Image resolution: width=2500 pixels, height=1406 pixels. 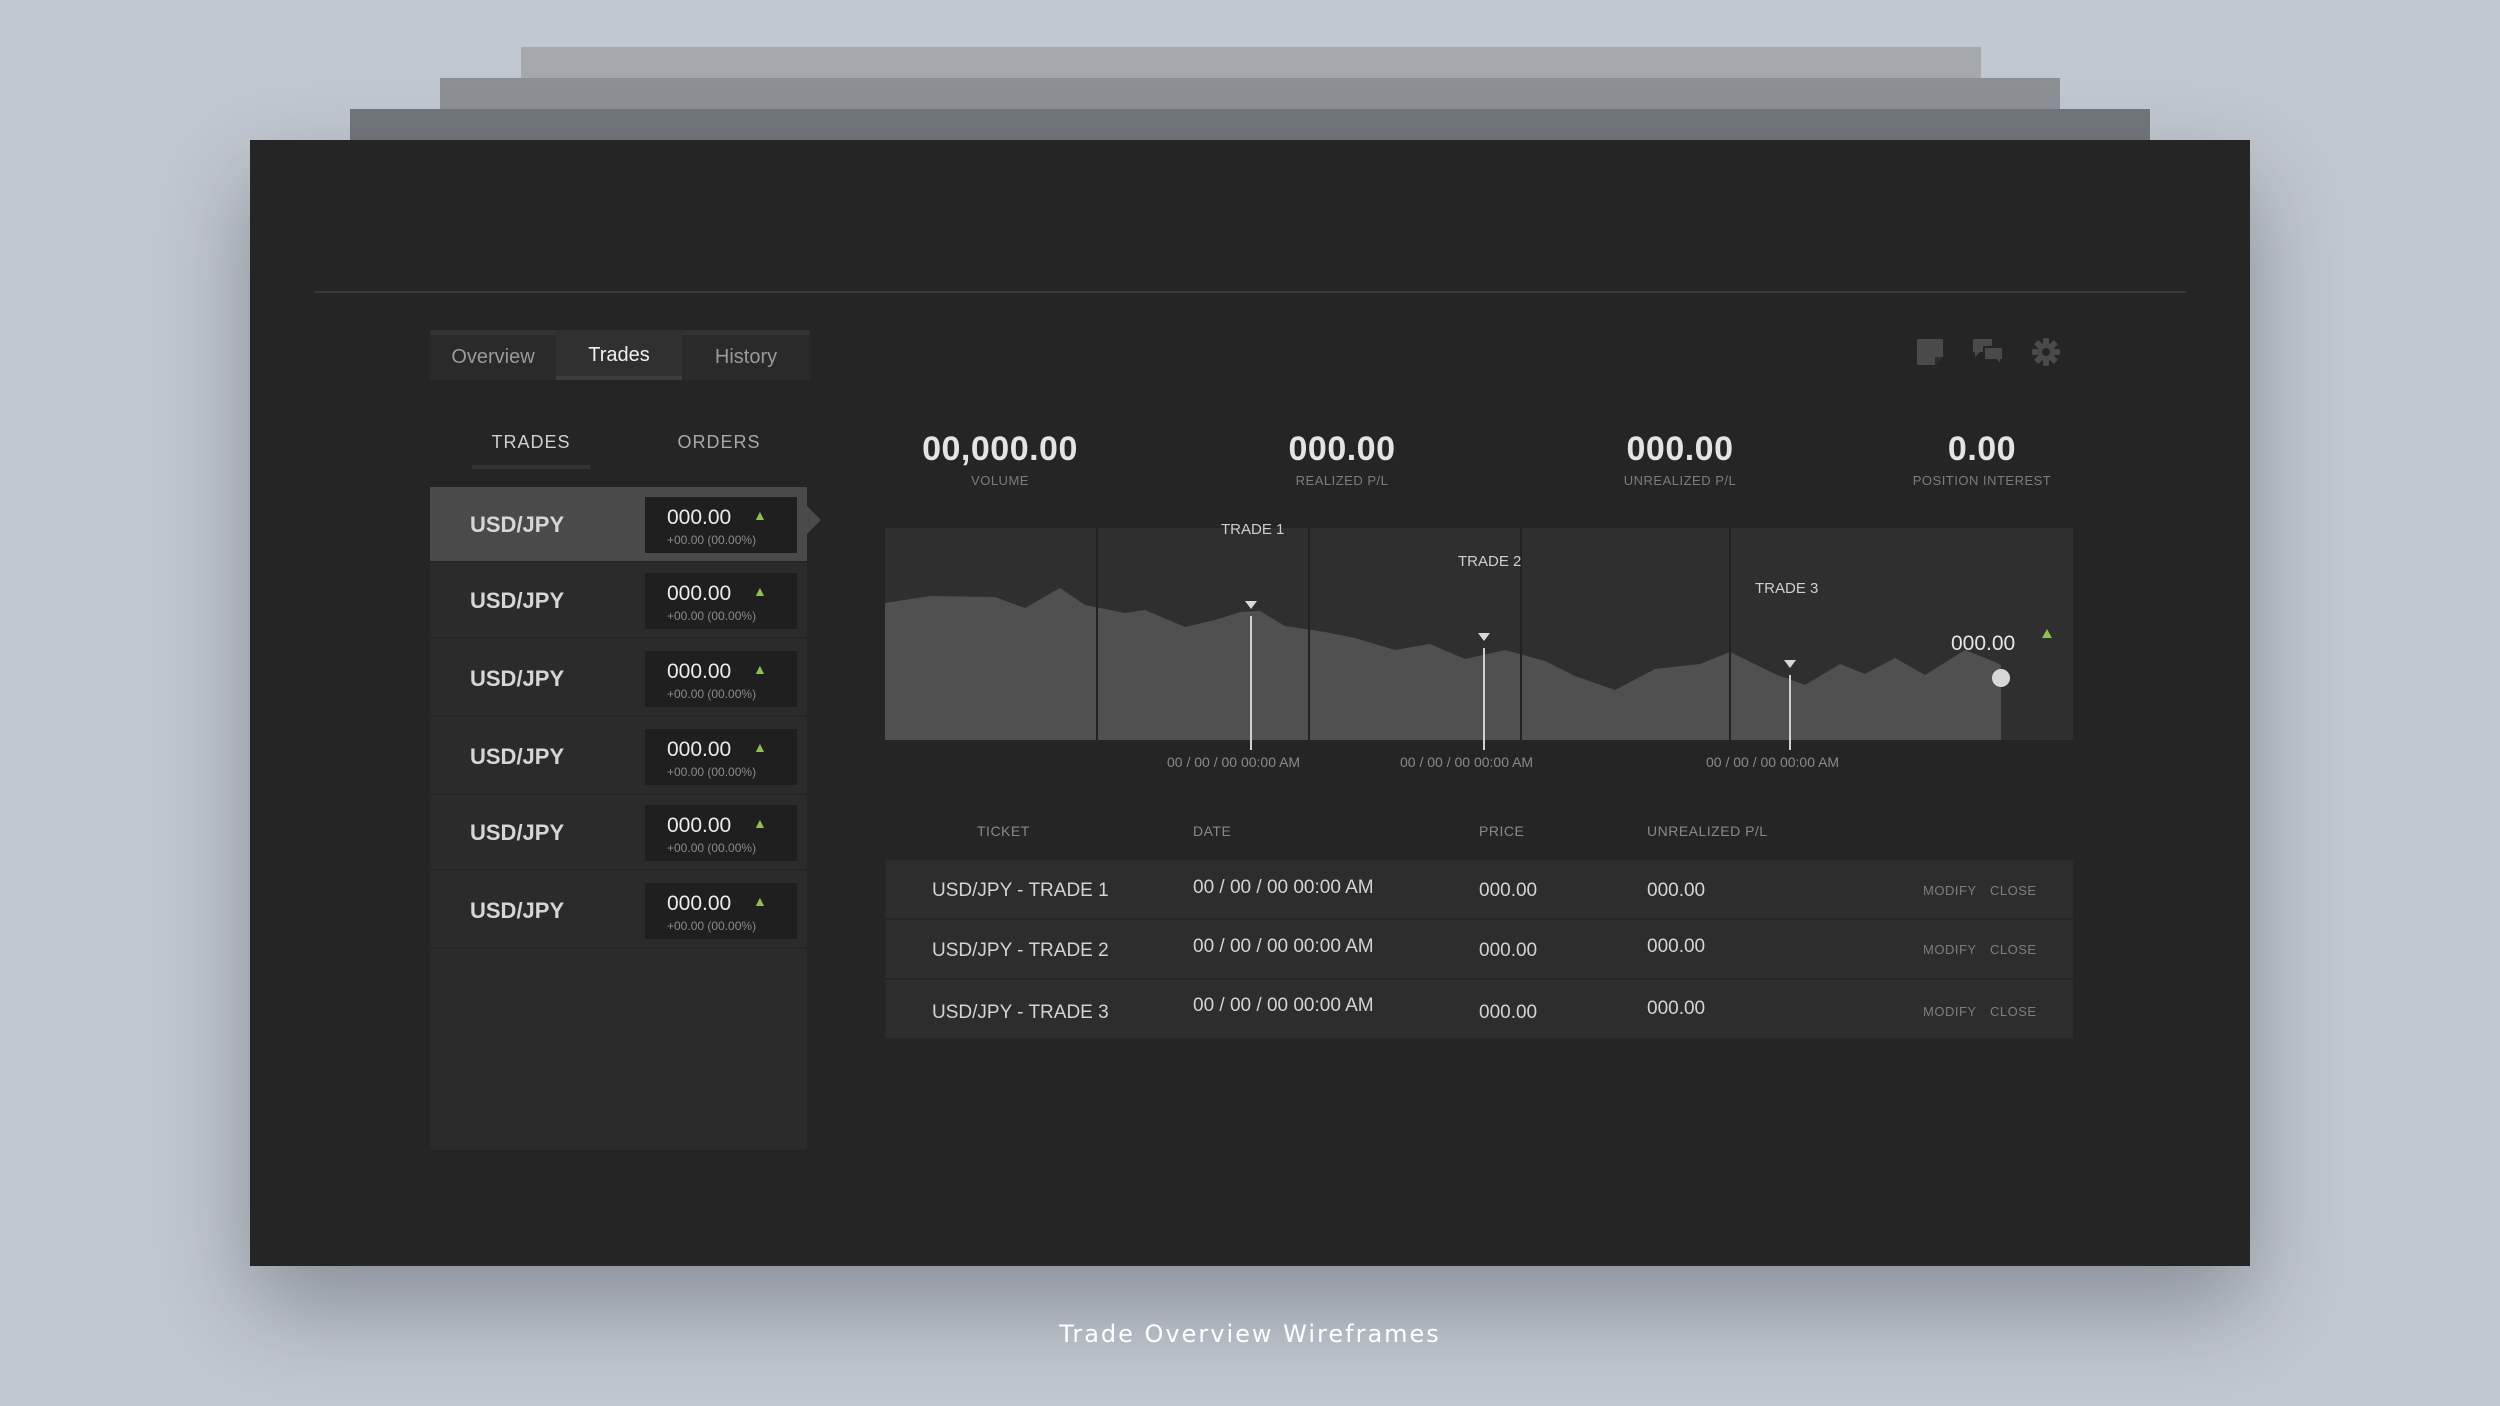 I want to click on current-value-label: 000.00, so click(x=1983, y=643).